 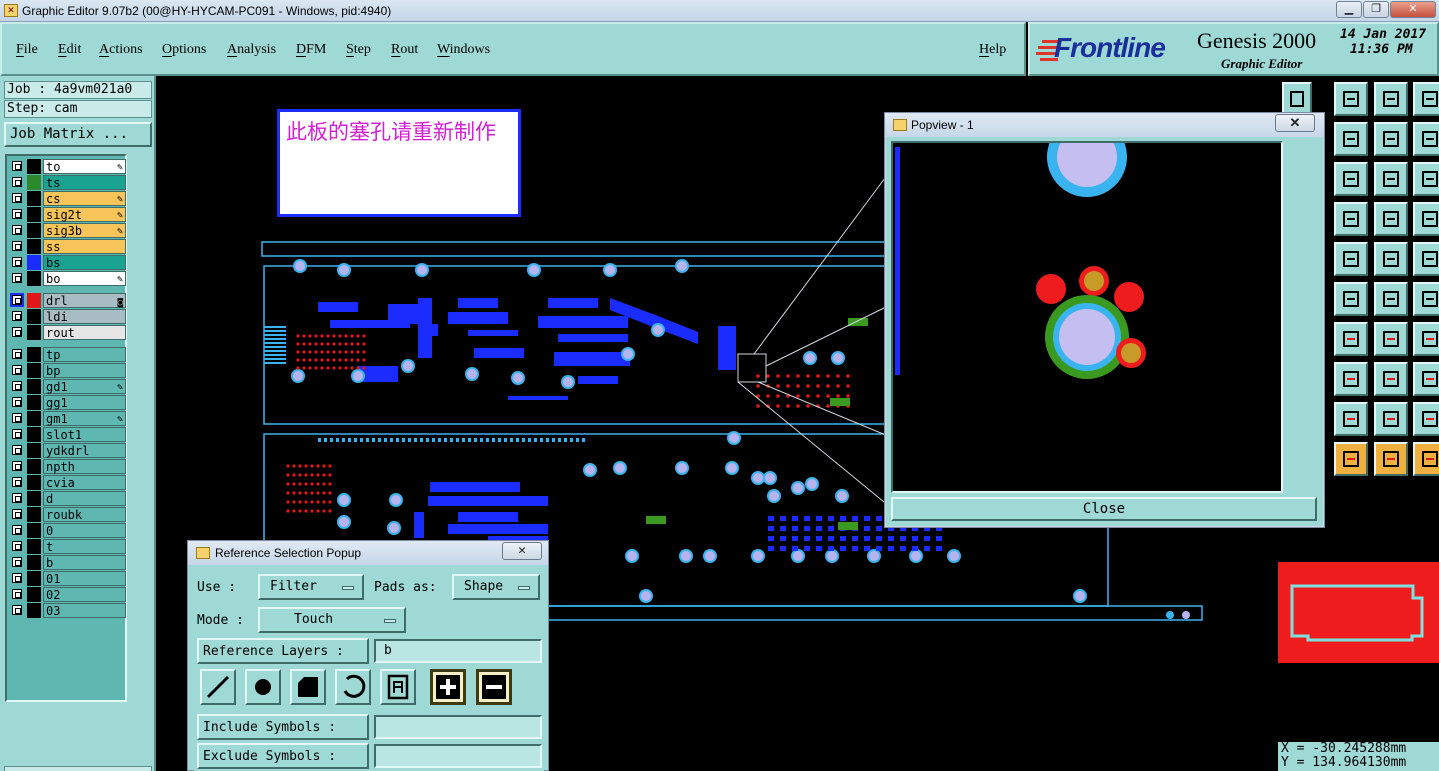 What do you see at coordinates (1426, 219) in the screenshot?
I see `tool-feat-button` at bounding box center [1426, 219].